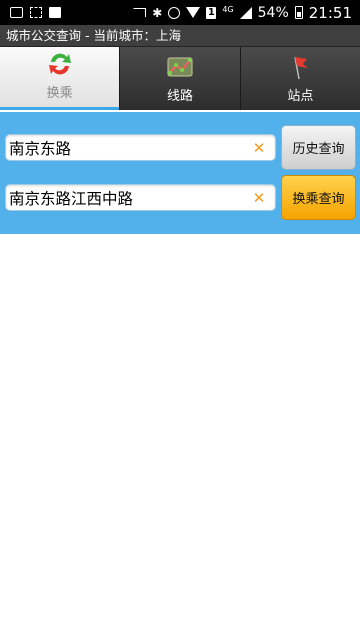  I want to click on origin-input, so click(127, 147).